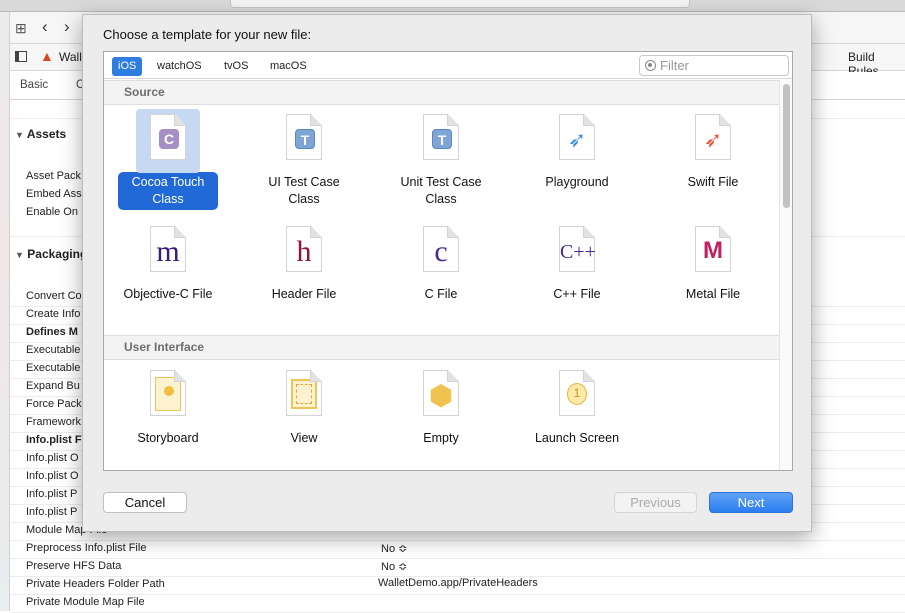 Image resolution: width=905 pixels, height=613 pixels. I want to click on template-label: Metal File, so click(713, 294).